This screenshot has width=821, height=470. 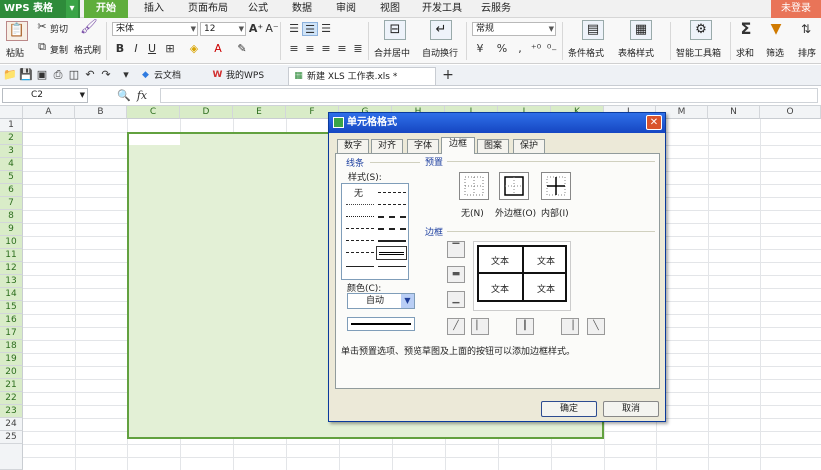 What do you see at coordinates (11, 268) in the screenshot?
I see `row-header: 12` at bounding box center [11, 268].